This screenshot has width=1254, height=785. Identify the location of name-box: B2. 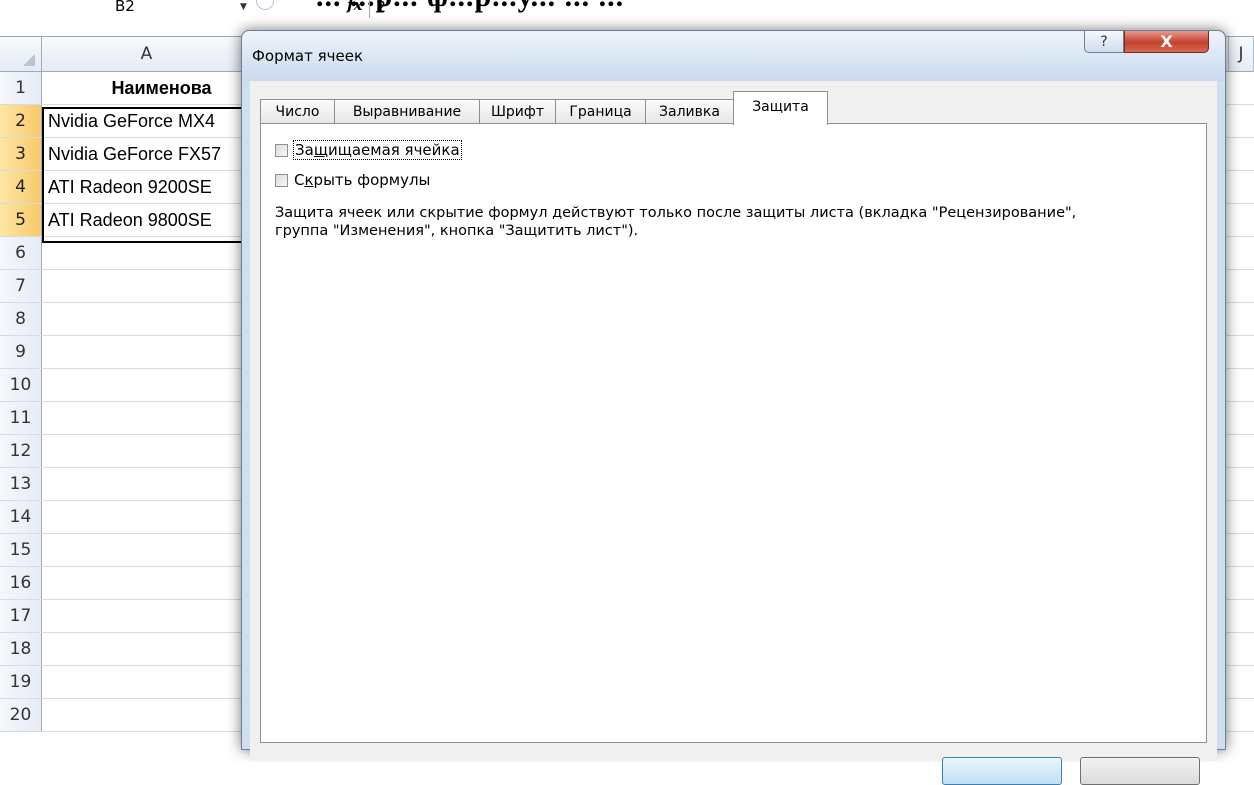
(125, 7).